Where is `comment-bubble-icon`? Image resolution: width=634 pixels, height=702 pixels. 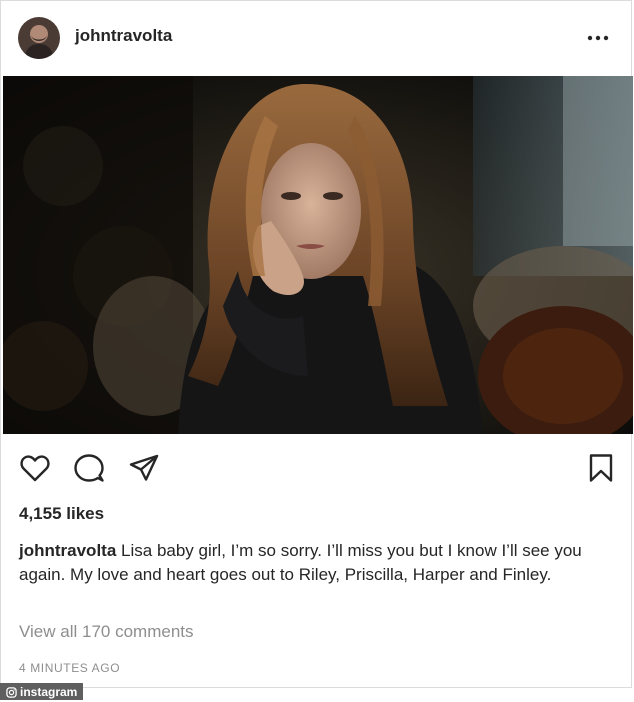
comment-bubble-icon is located at coordinates (89, 468).